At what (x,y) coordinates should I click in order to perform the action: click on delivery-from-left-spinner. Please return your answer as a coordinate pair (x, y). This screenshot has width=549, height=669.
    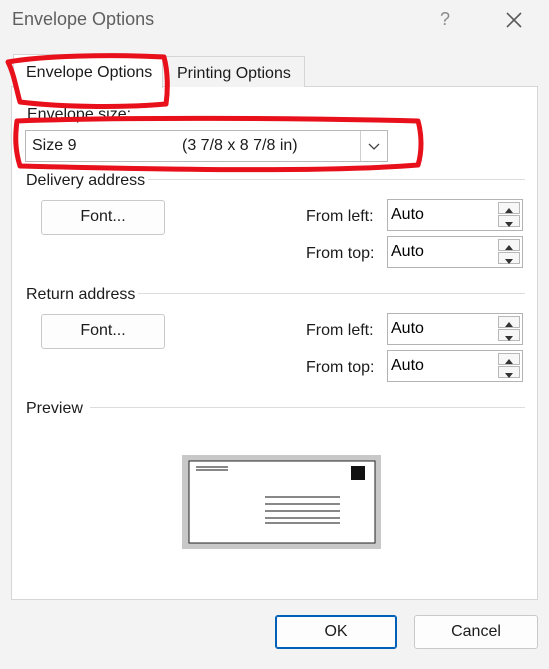
    Looking at the image, I should click on (455, 215).